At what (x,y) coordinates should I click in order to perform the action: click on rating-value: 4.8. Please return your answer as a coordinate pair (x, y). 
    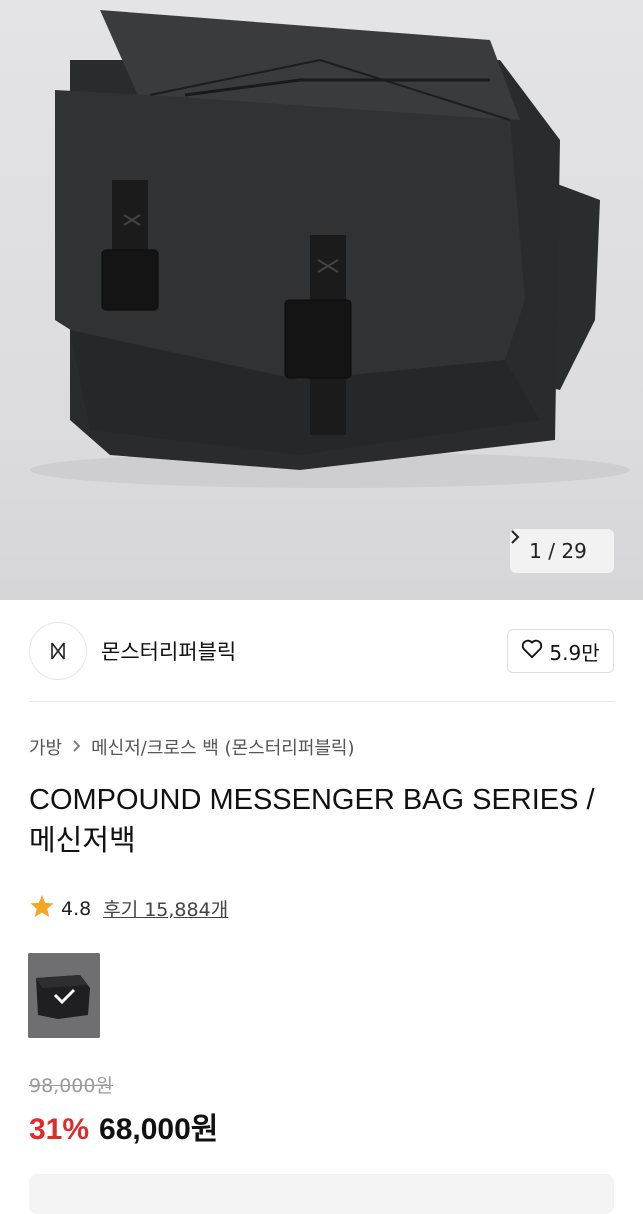
    Looking at the image, I should click on (76, 908).